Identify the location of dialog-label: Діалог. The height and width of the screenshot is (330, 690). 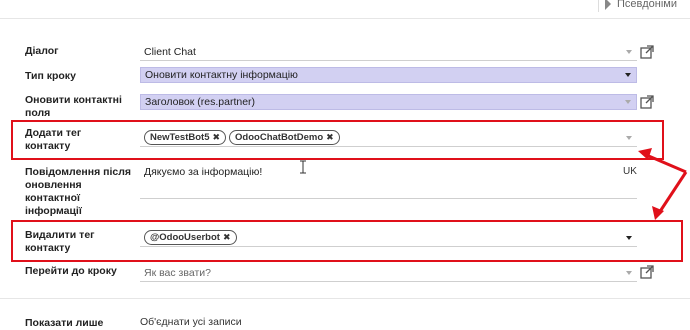
(42, 51).